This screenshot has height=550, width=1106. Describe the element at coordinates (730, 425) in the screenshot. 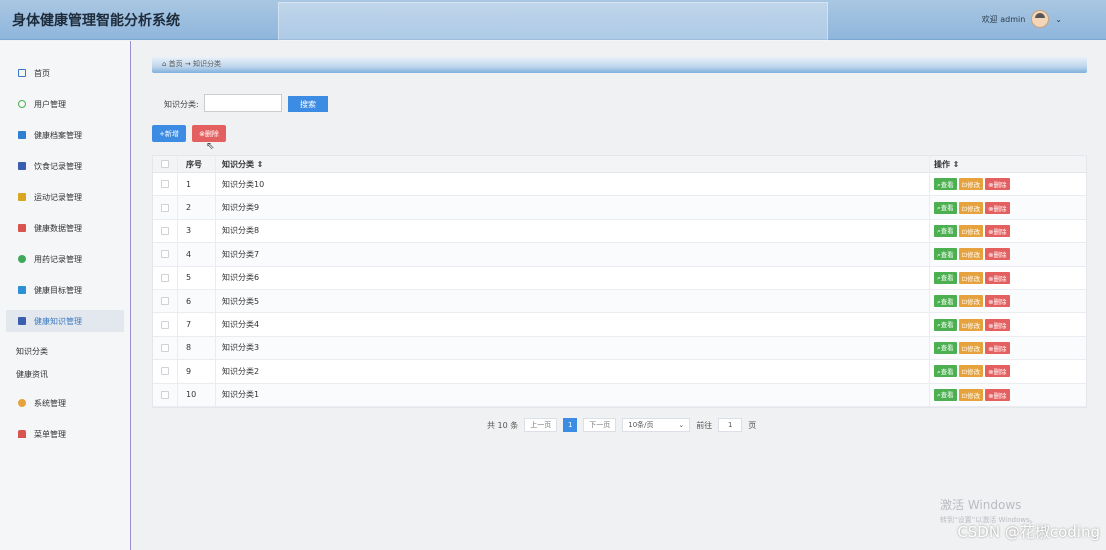

I see `goto-page-input: 1` at that location.